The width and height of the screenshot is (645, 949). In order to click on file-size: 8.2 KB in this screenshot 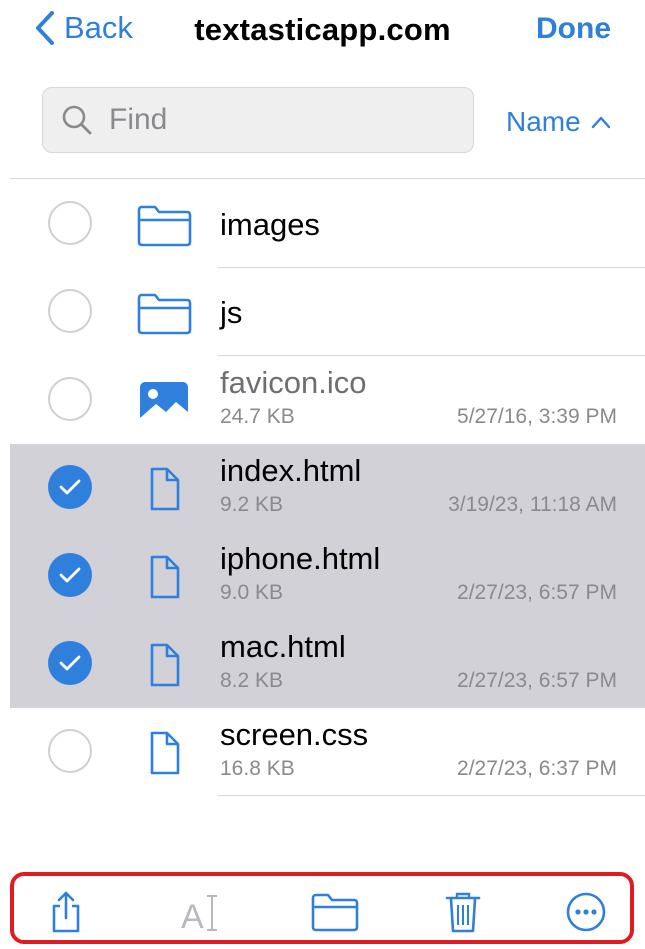, I will do `click(252, 680)`.